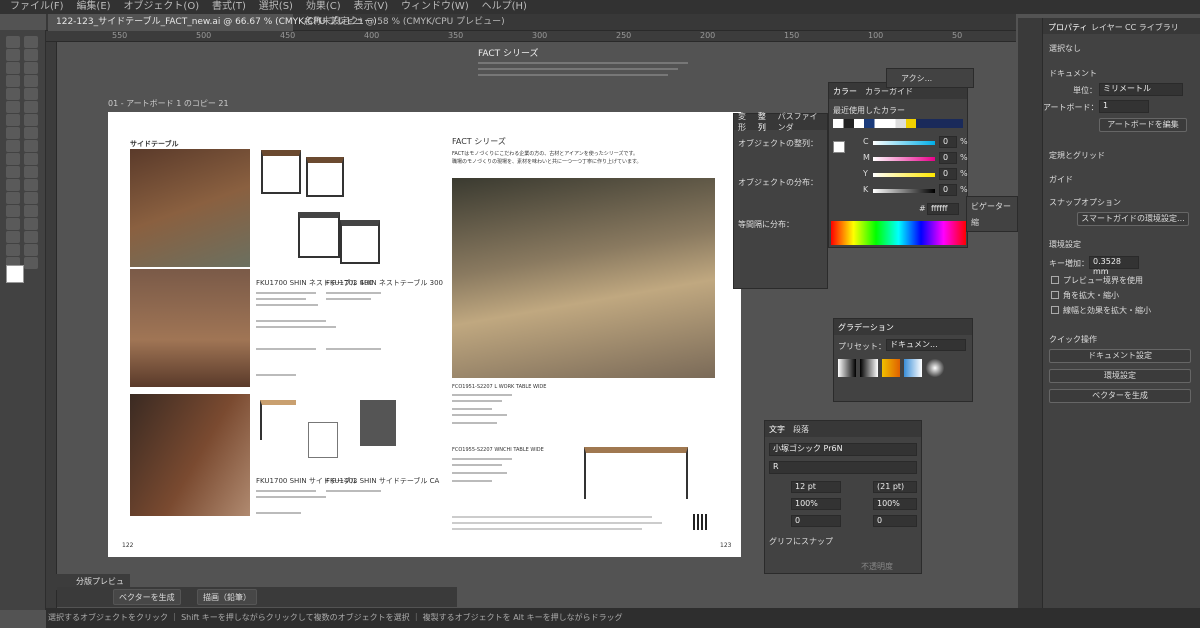 The image size is (1200, 628). What do you see at coordinates (913, 368) in the screenshot?
I see `gradient-preset-blue` at bounding box center [913, 368].